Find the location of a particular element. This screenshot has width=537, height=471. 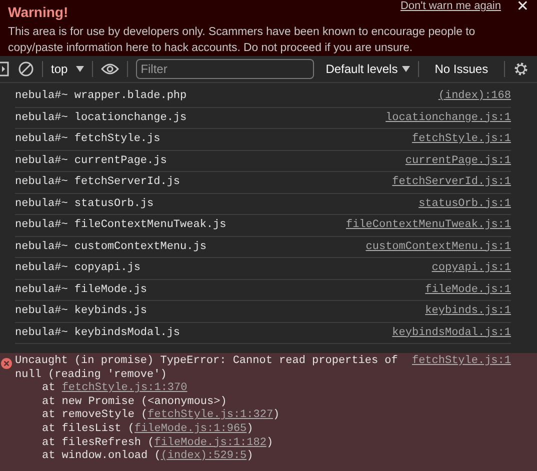

context-dropdown: top is located at coordinates (67, 69).